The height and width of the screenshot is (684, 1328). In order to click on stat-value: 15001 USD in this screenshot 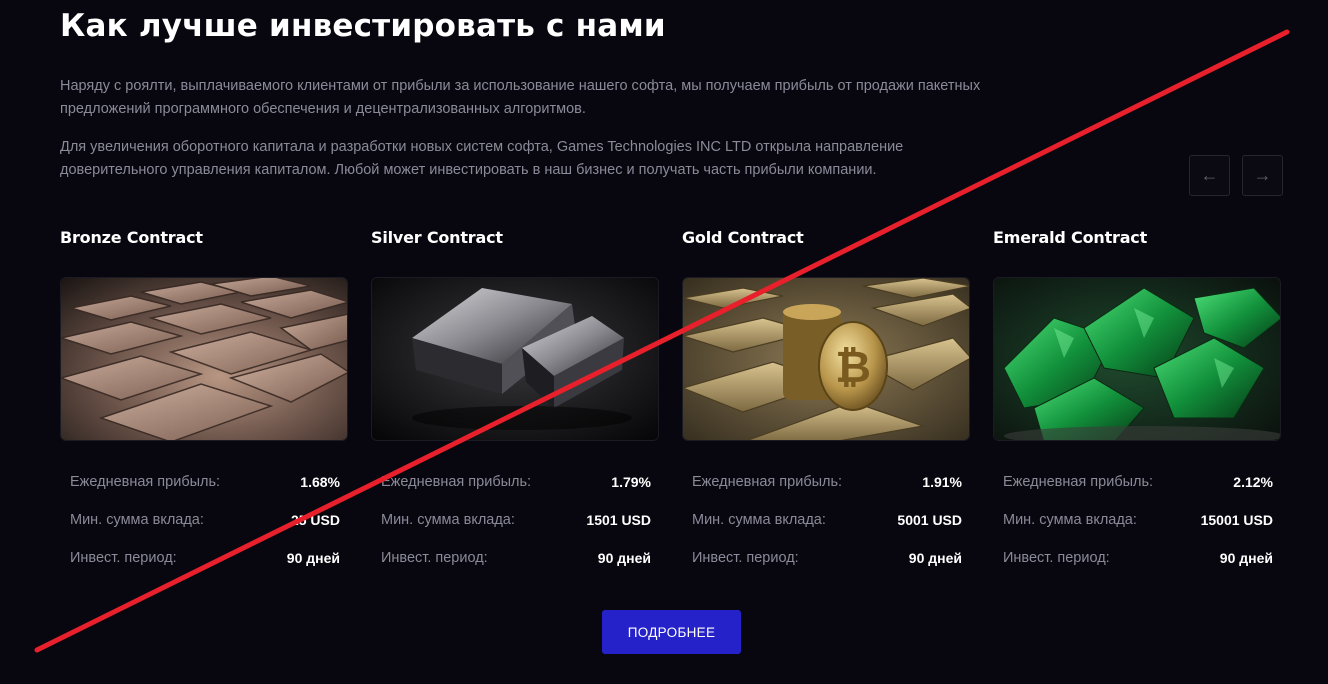, I will do `click(1236, 520)`.